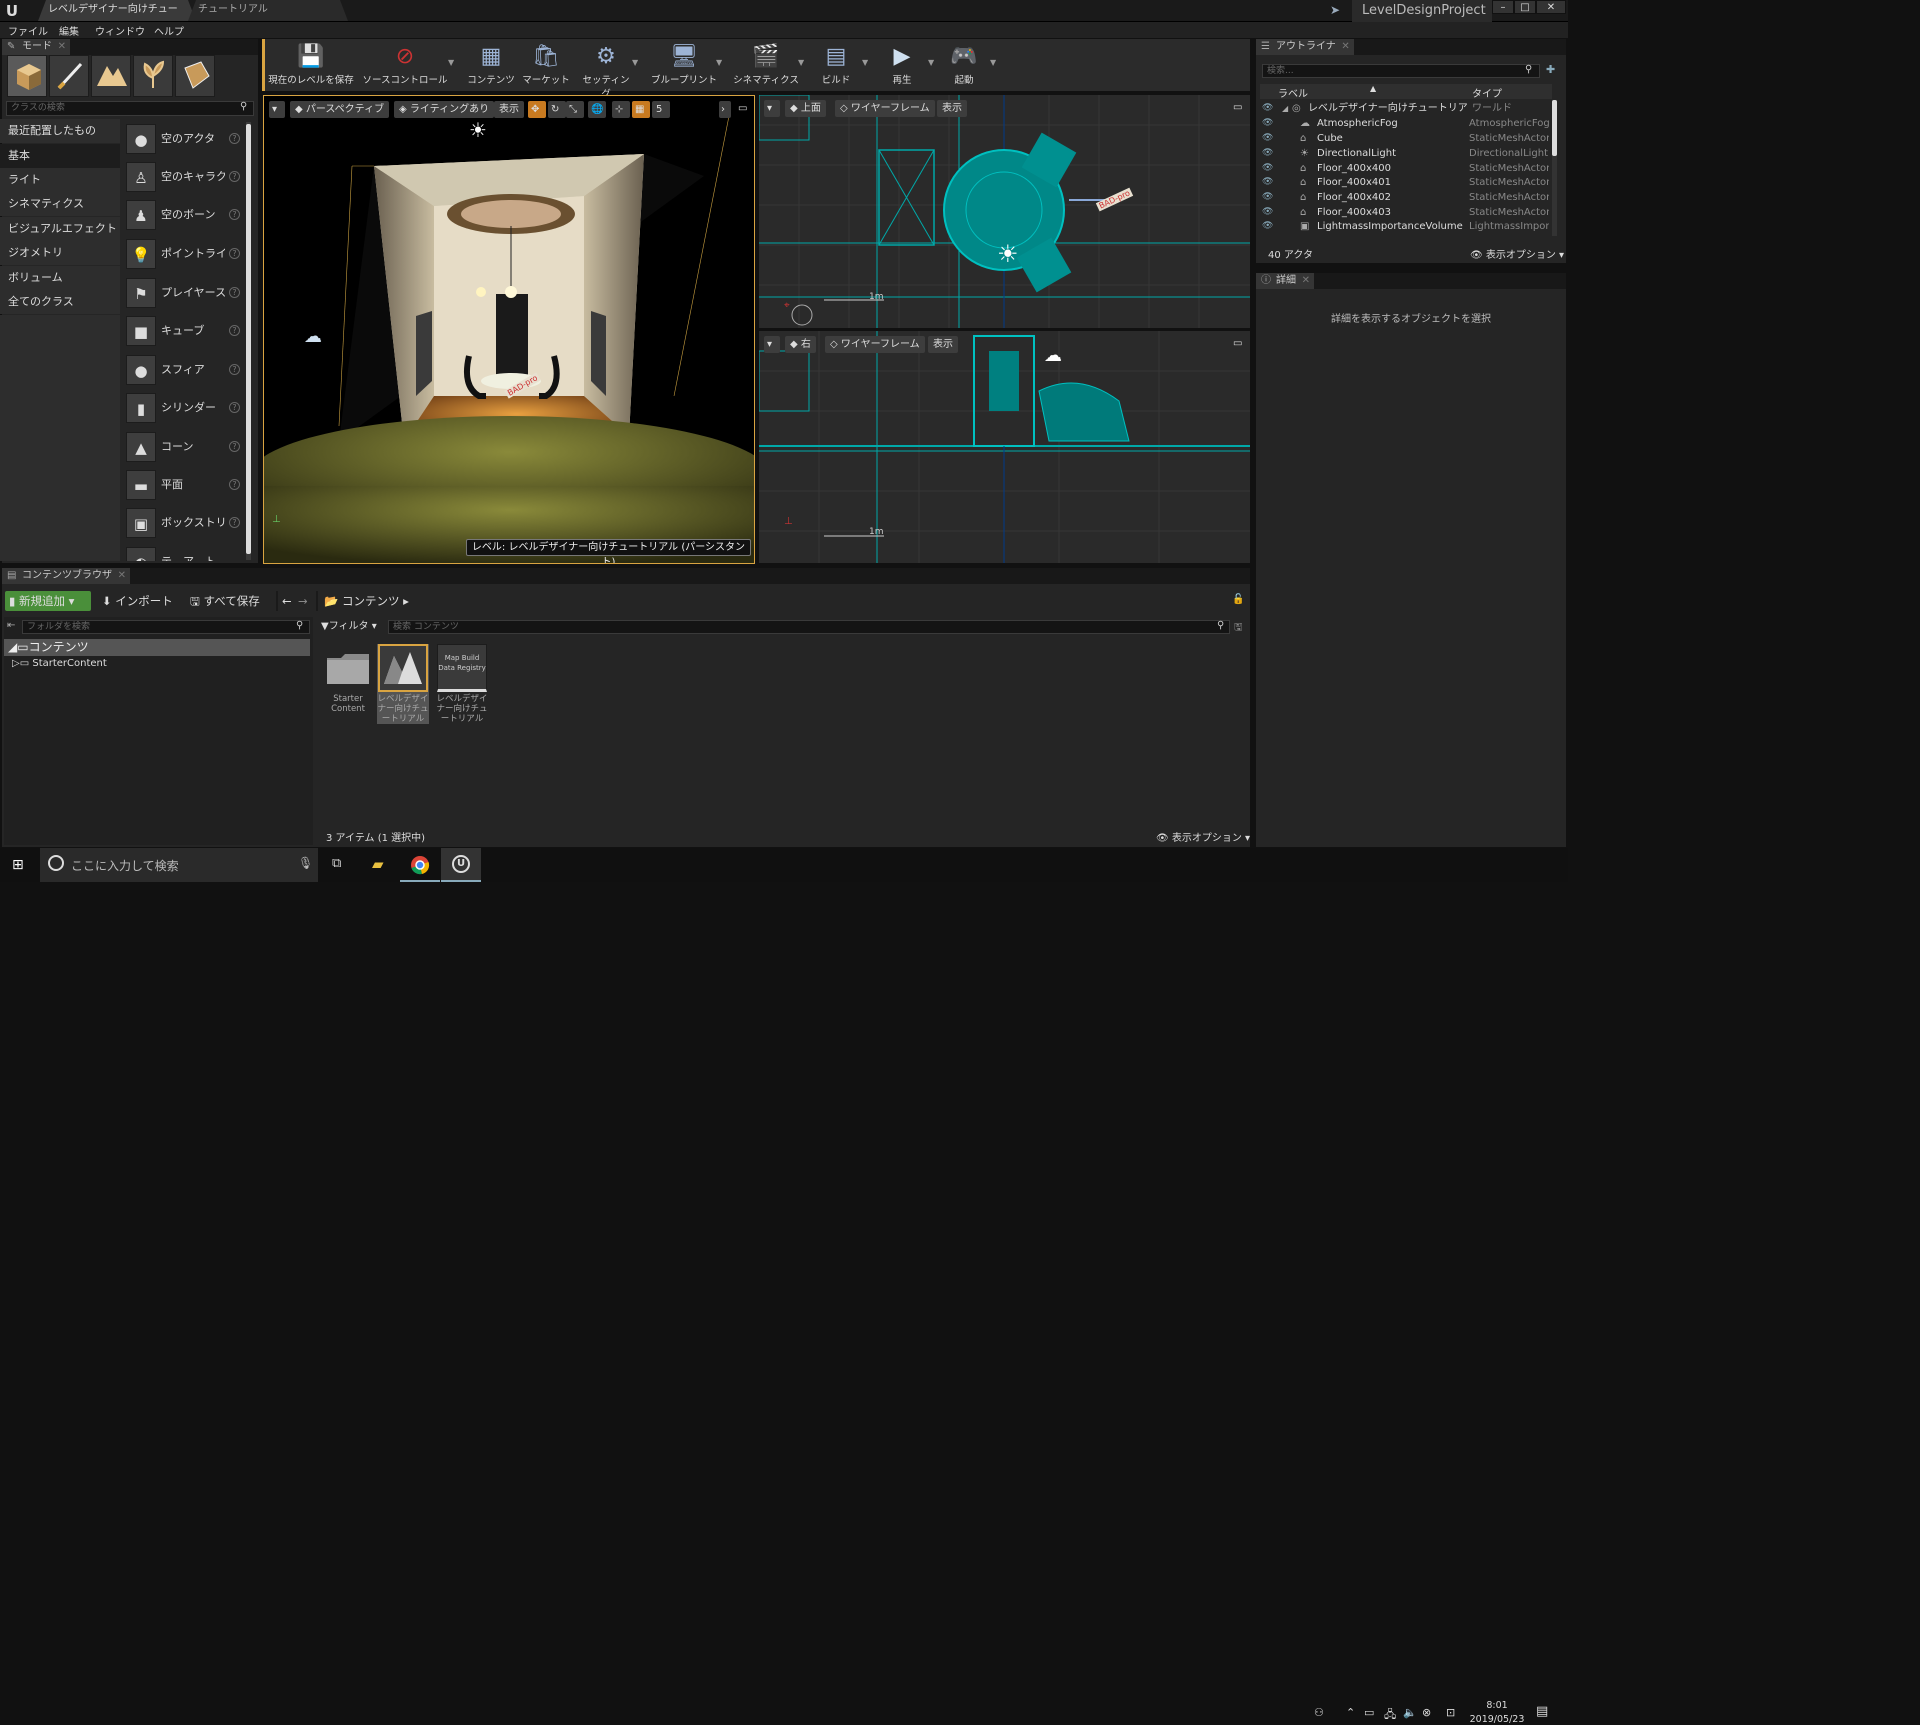  What do you see at coordinates (684, 66) in the screenshot?
I see `blueprints-button: 🖥 ブループリント` at bounding box center [684, 66].